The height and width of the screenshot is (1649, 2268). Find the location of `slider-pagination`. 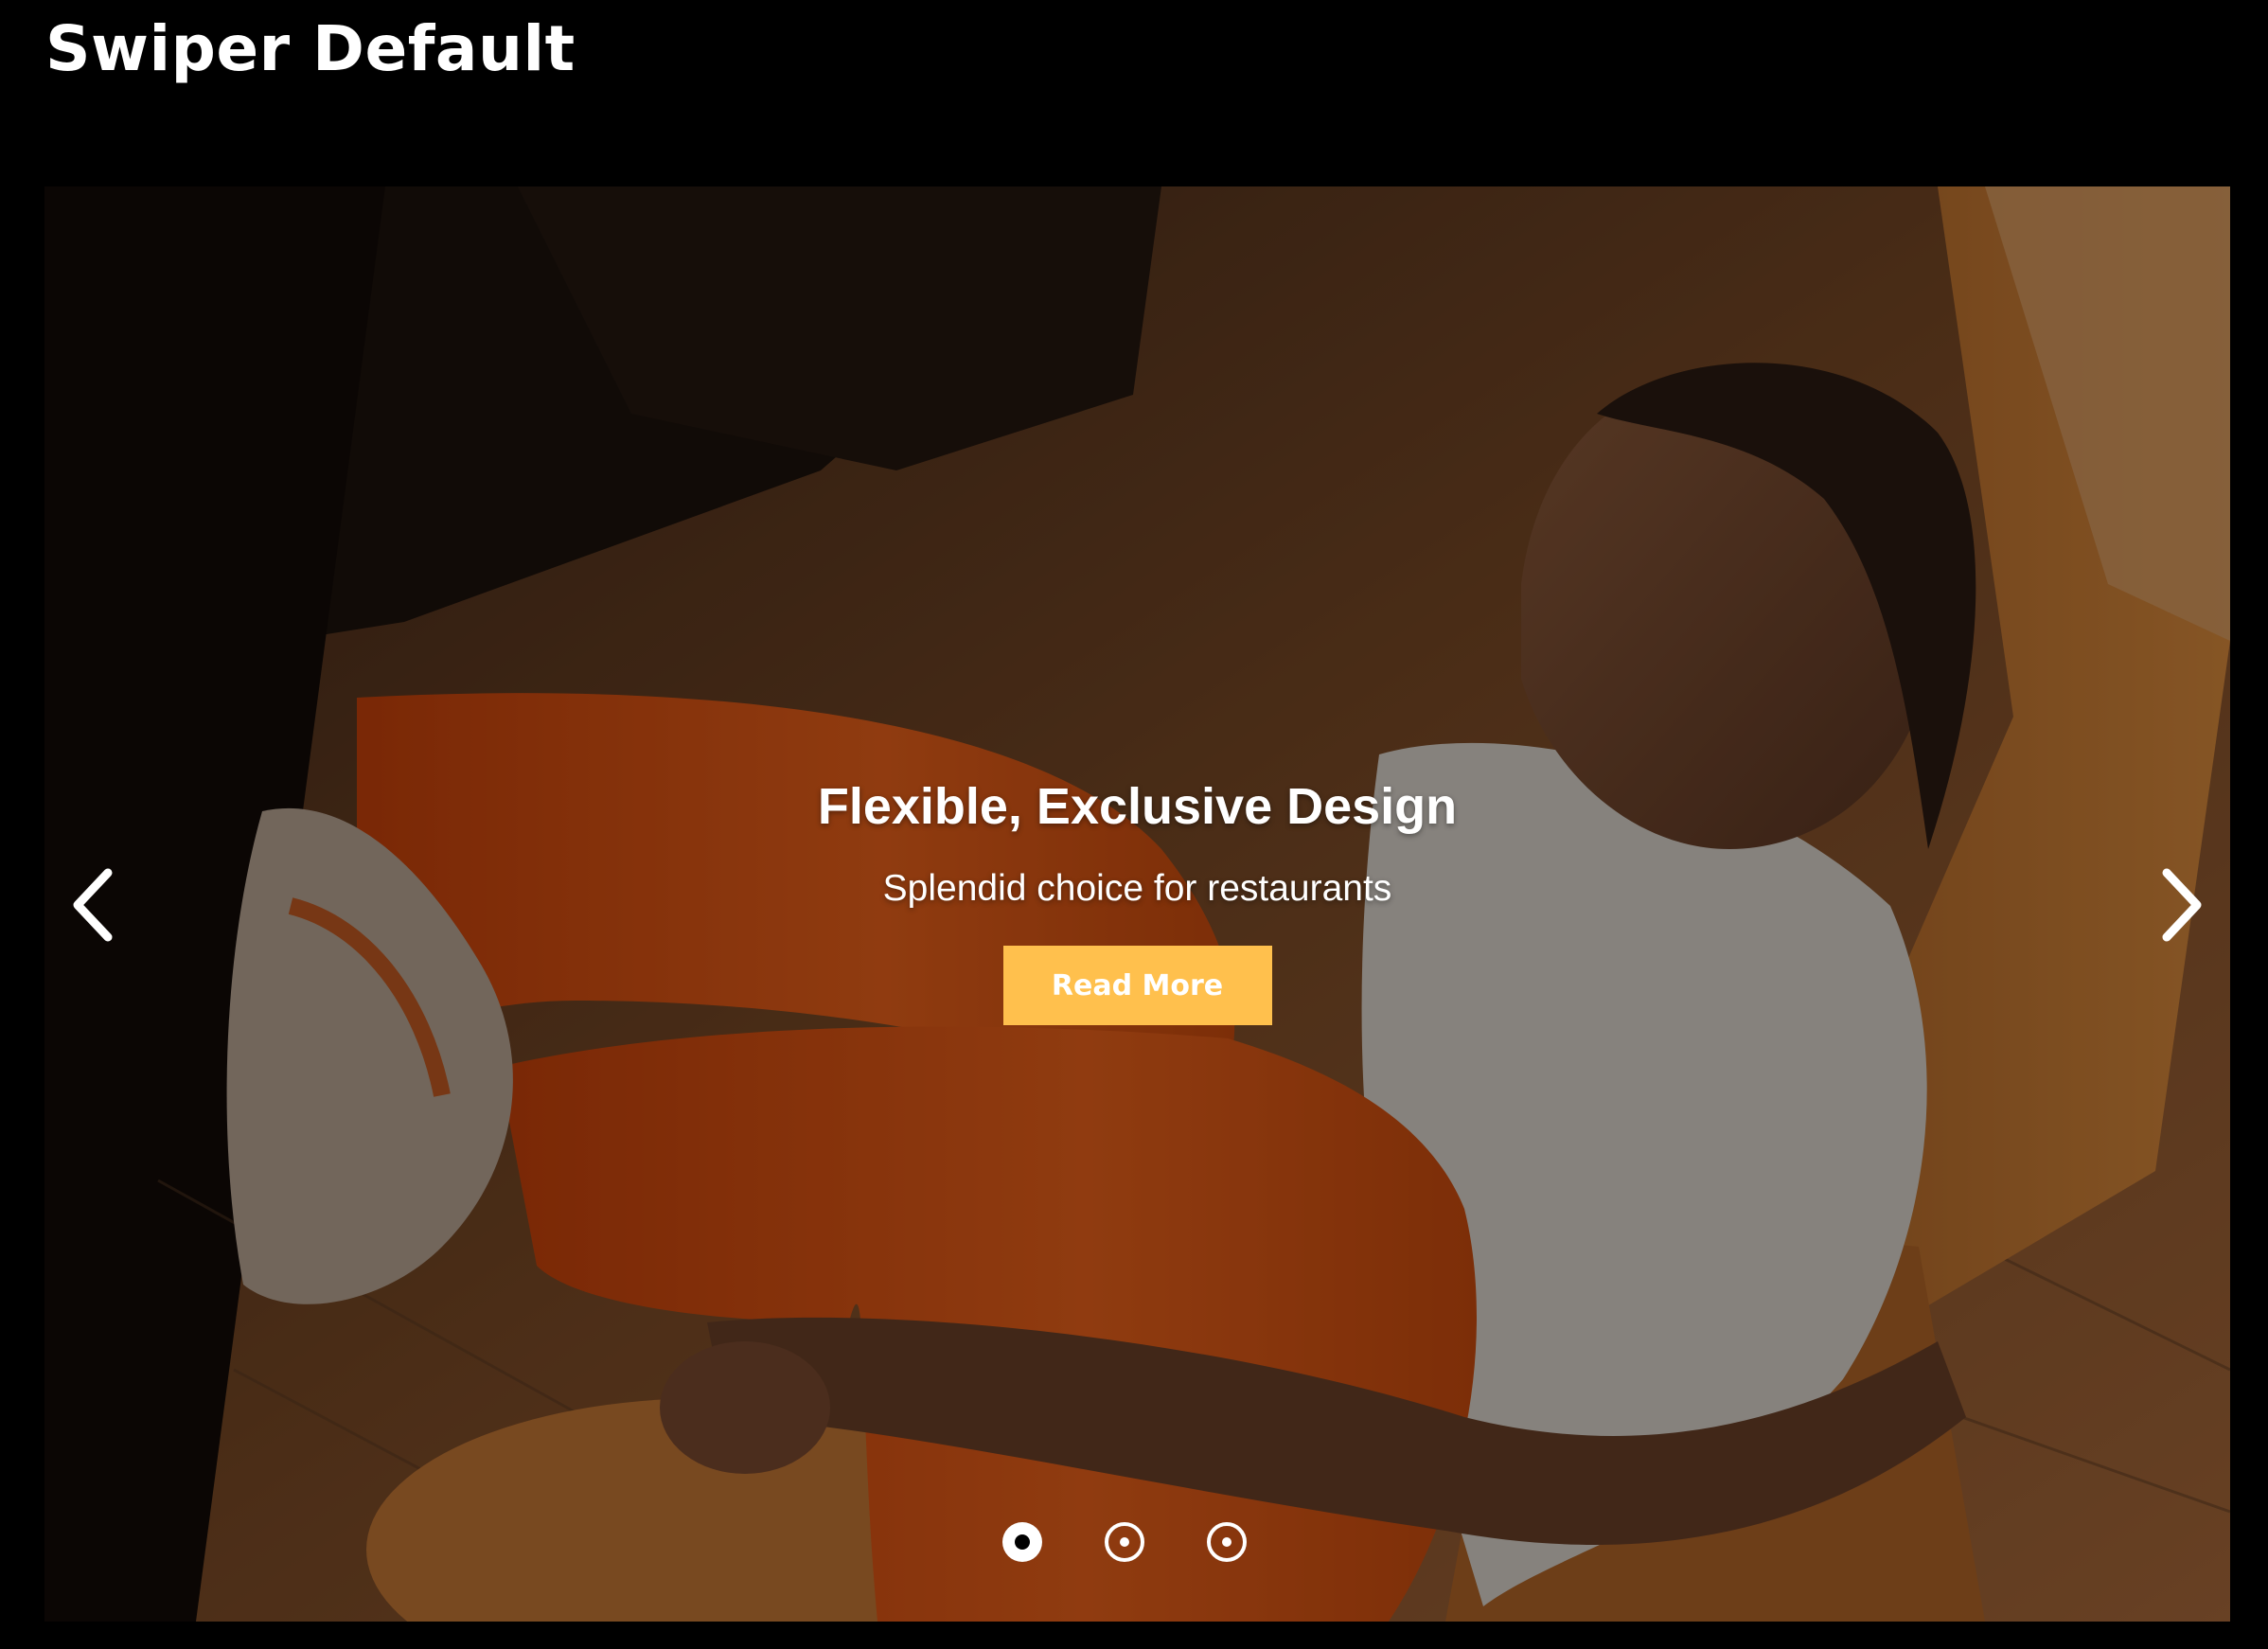

slider-pagination is located at coordinates (1130, 1542).